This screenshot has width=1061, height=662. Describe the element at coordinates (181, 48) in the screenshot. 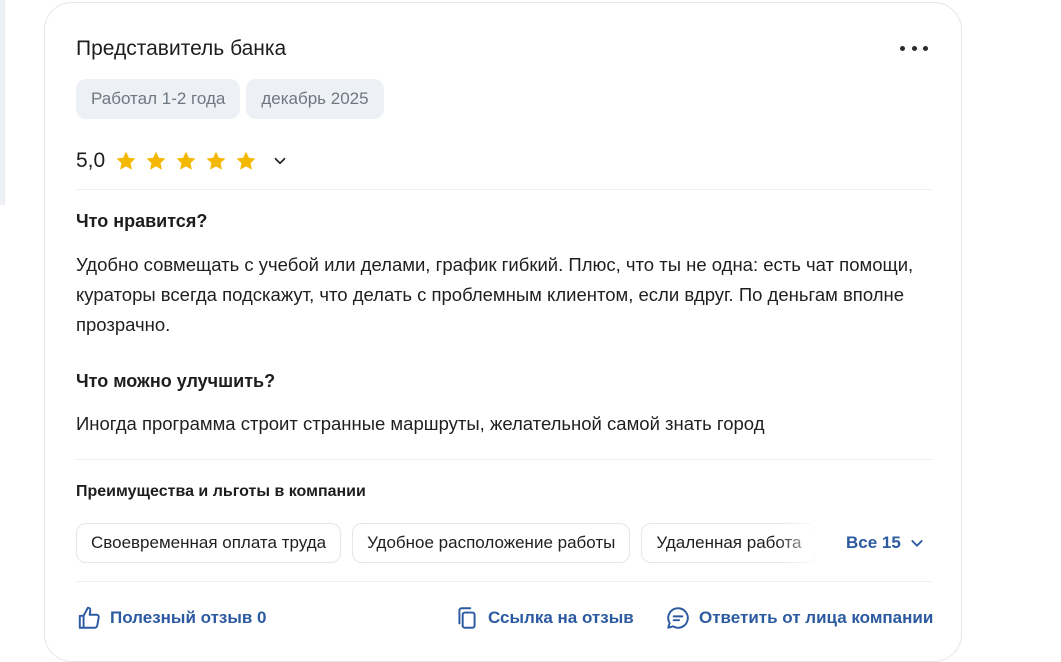

I see `review-title: Представитель банка` at that location.